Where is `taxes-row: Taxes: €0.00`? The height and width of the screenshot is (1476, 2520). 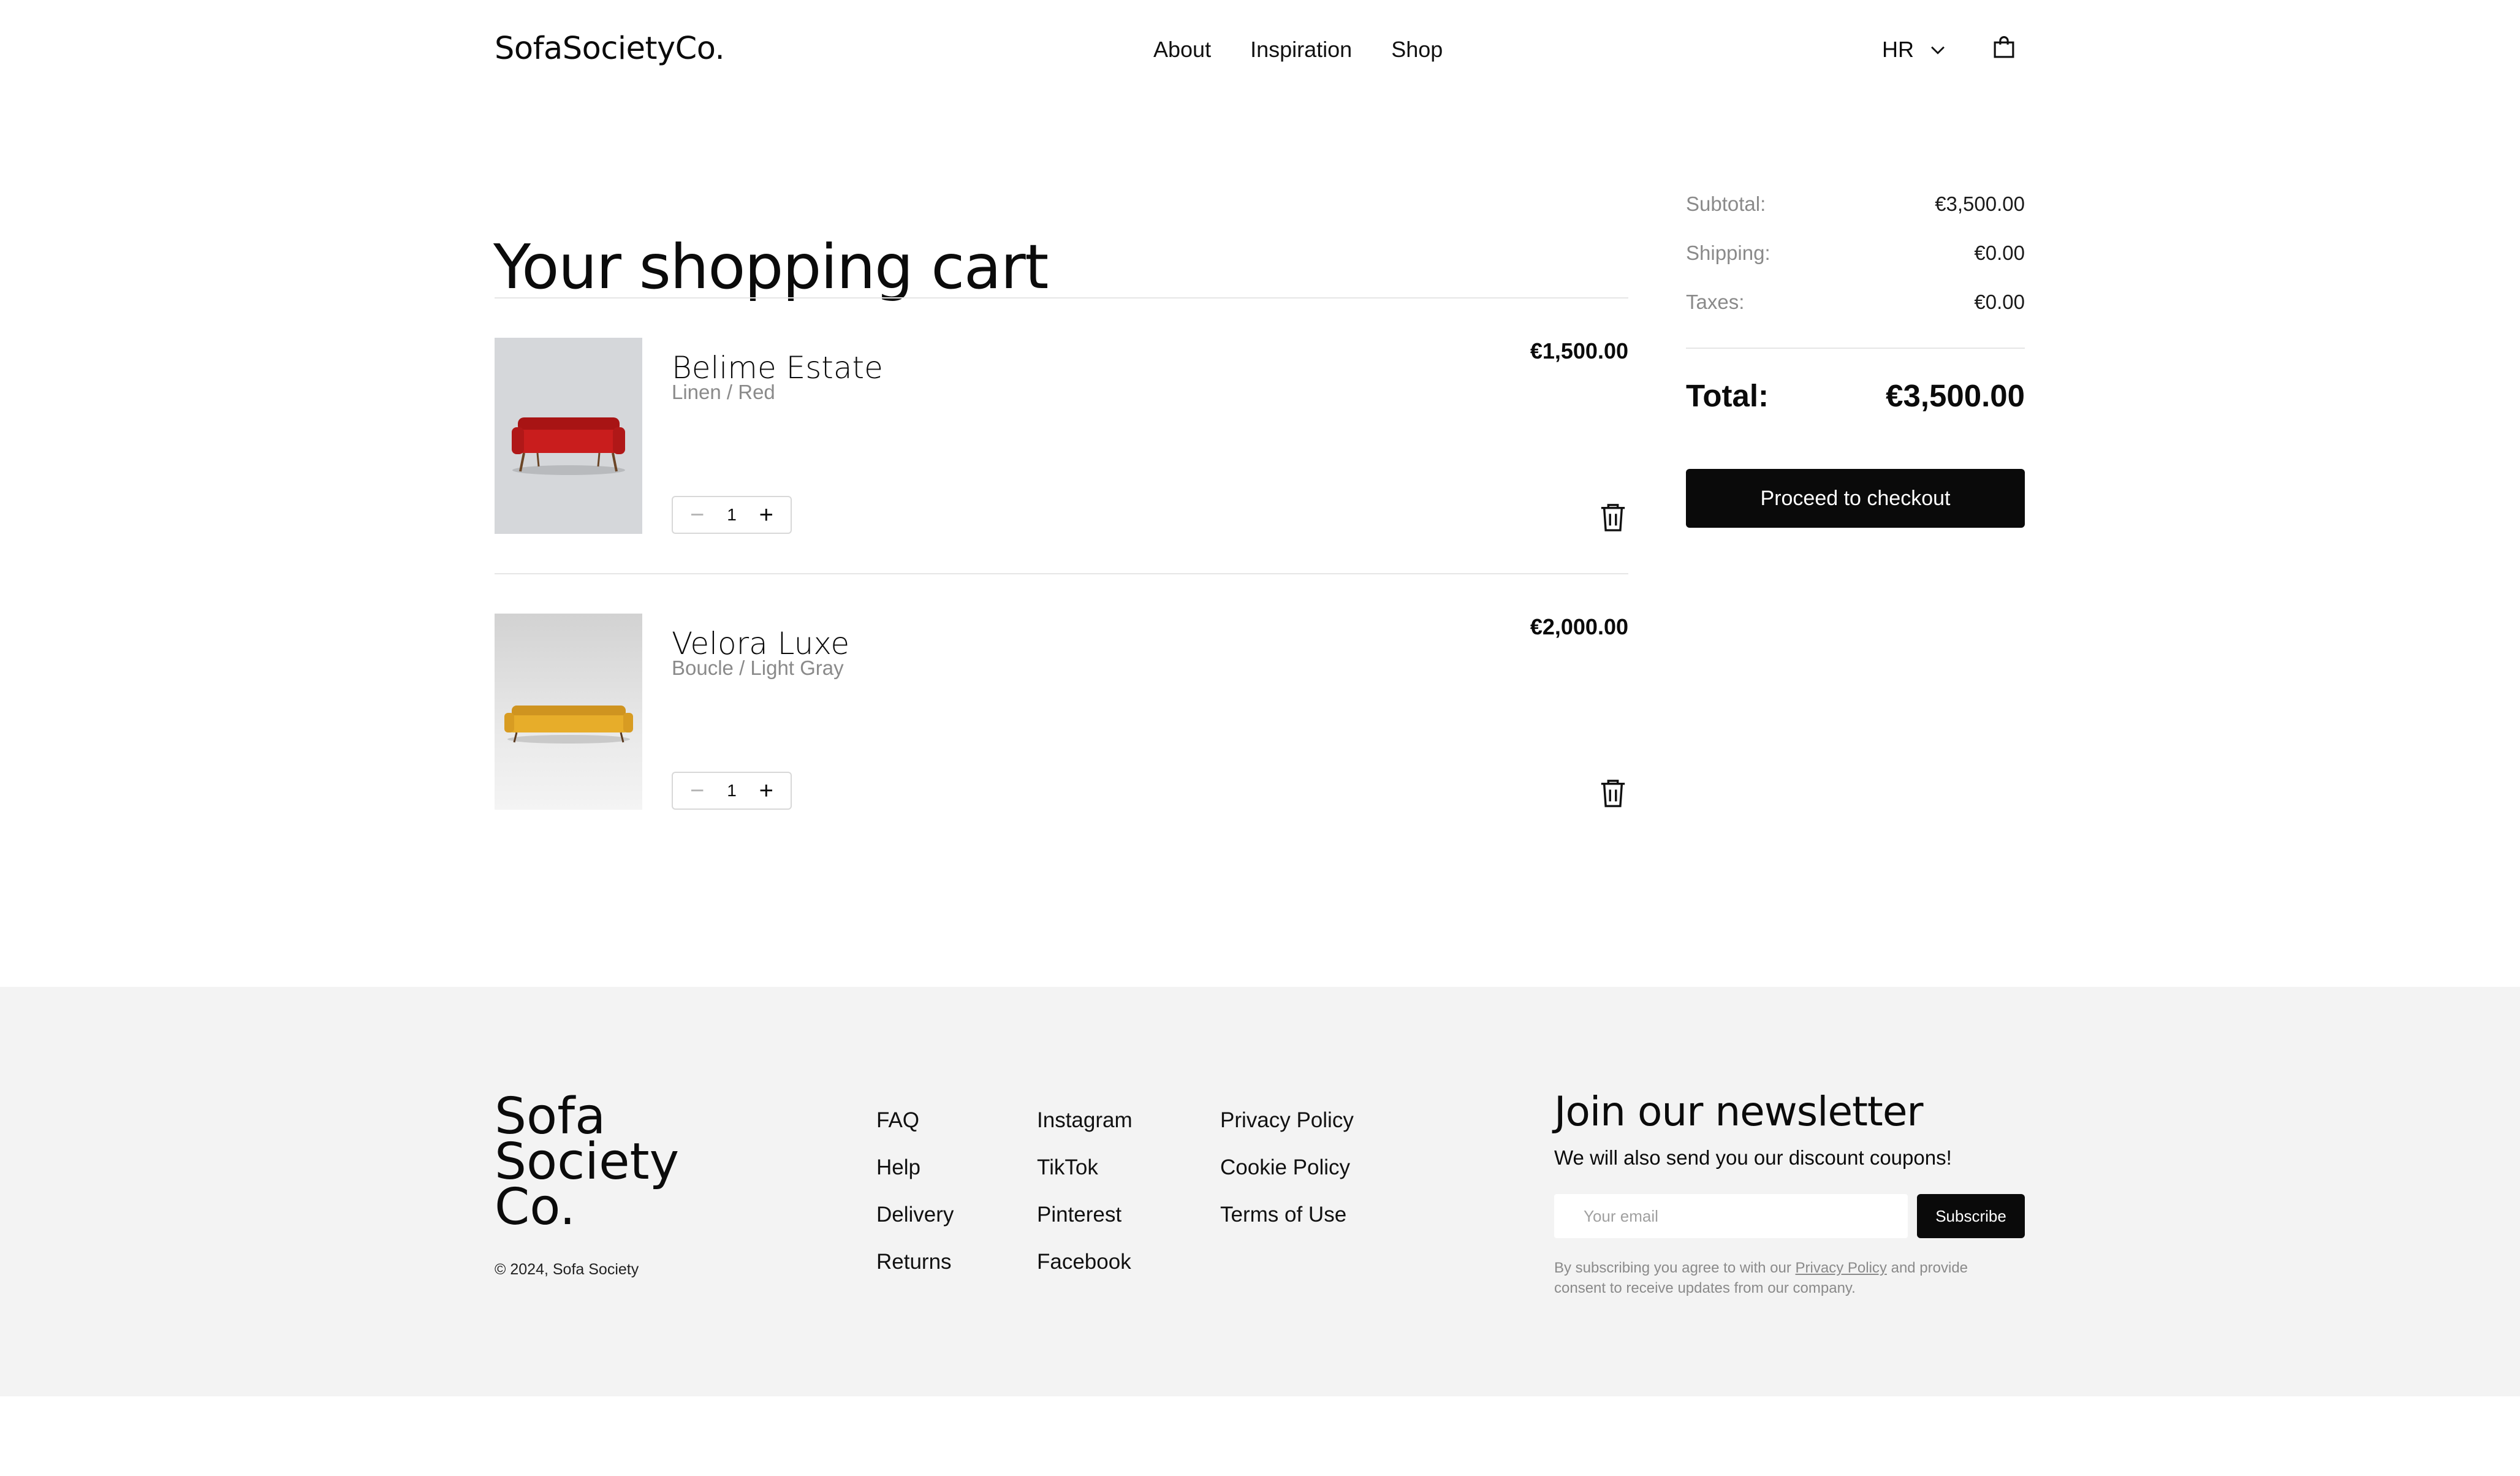 taxes-row: Taxes: €0.00 is located at coordinates (1855, 302).